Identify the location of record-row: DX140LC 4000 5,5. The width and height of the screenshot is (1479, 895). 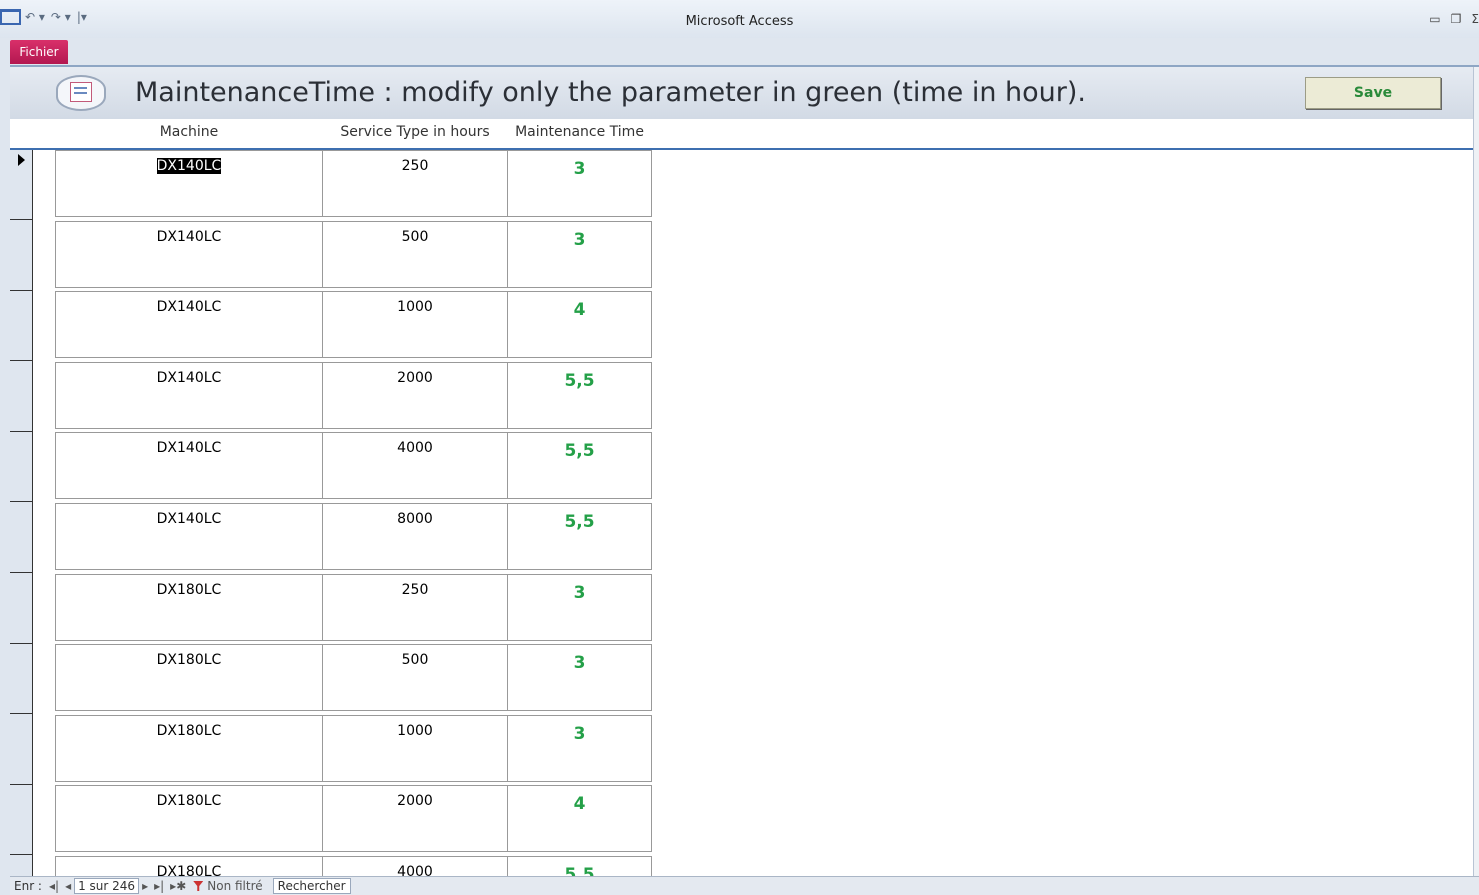
(741, 467).